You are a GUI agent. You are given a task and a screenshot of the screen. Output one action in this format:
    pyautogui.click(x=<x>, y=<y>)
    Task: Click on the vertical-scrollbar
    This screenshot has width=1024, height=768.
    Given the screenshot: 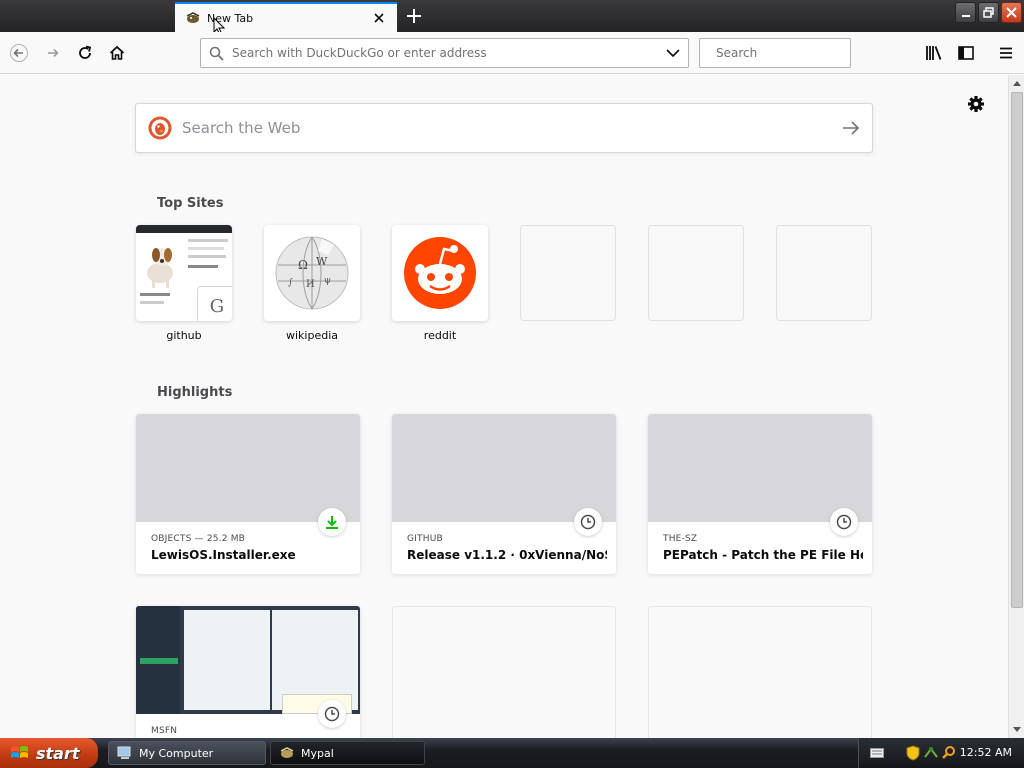 What is the action you would take?
    pyautogui.click(x=1016, y=406)
    